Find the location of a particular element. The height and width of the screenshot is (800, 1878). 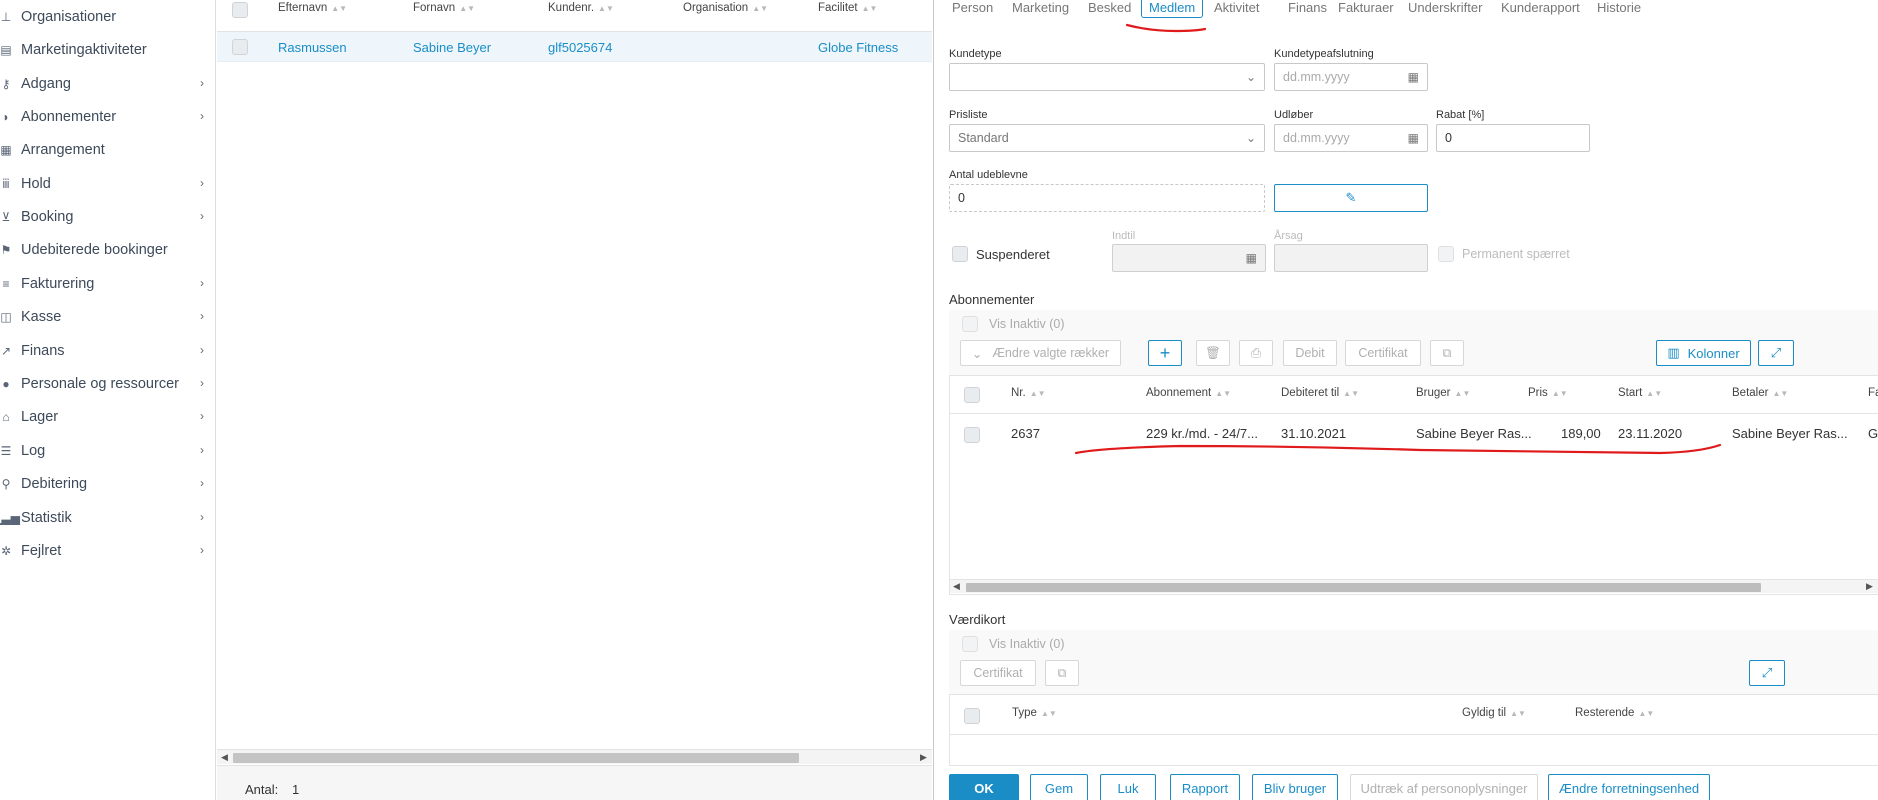

cell-efternavn: Rasmussen is located at coordinates (312, 47).